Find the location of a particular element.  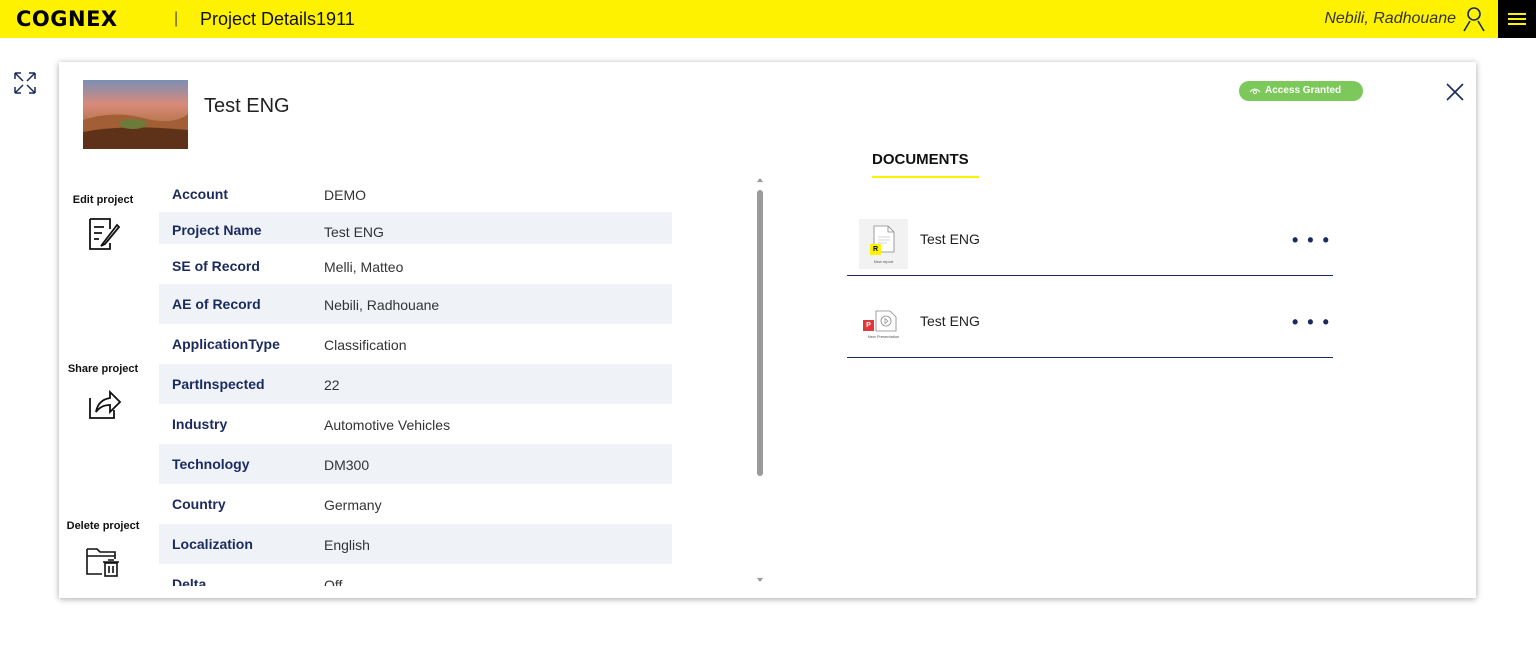

report-thumbnail: R New report is located at coordinates (883, 244).